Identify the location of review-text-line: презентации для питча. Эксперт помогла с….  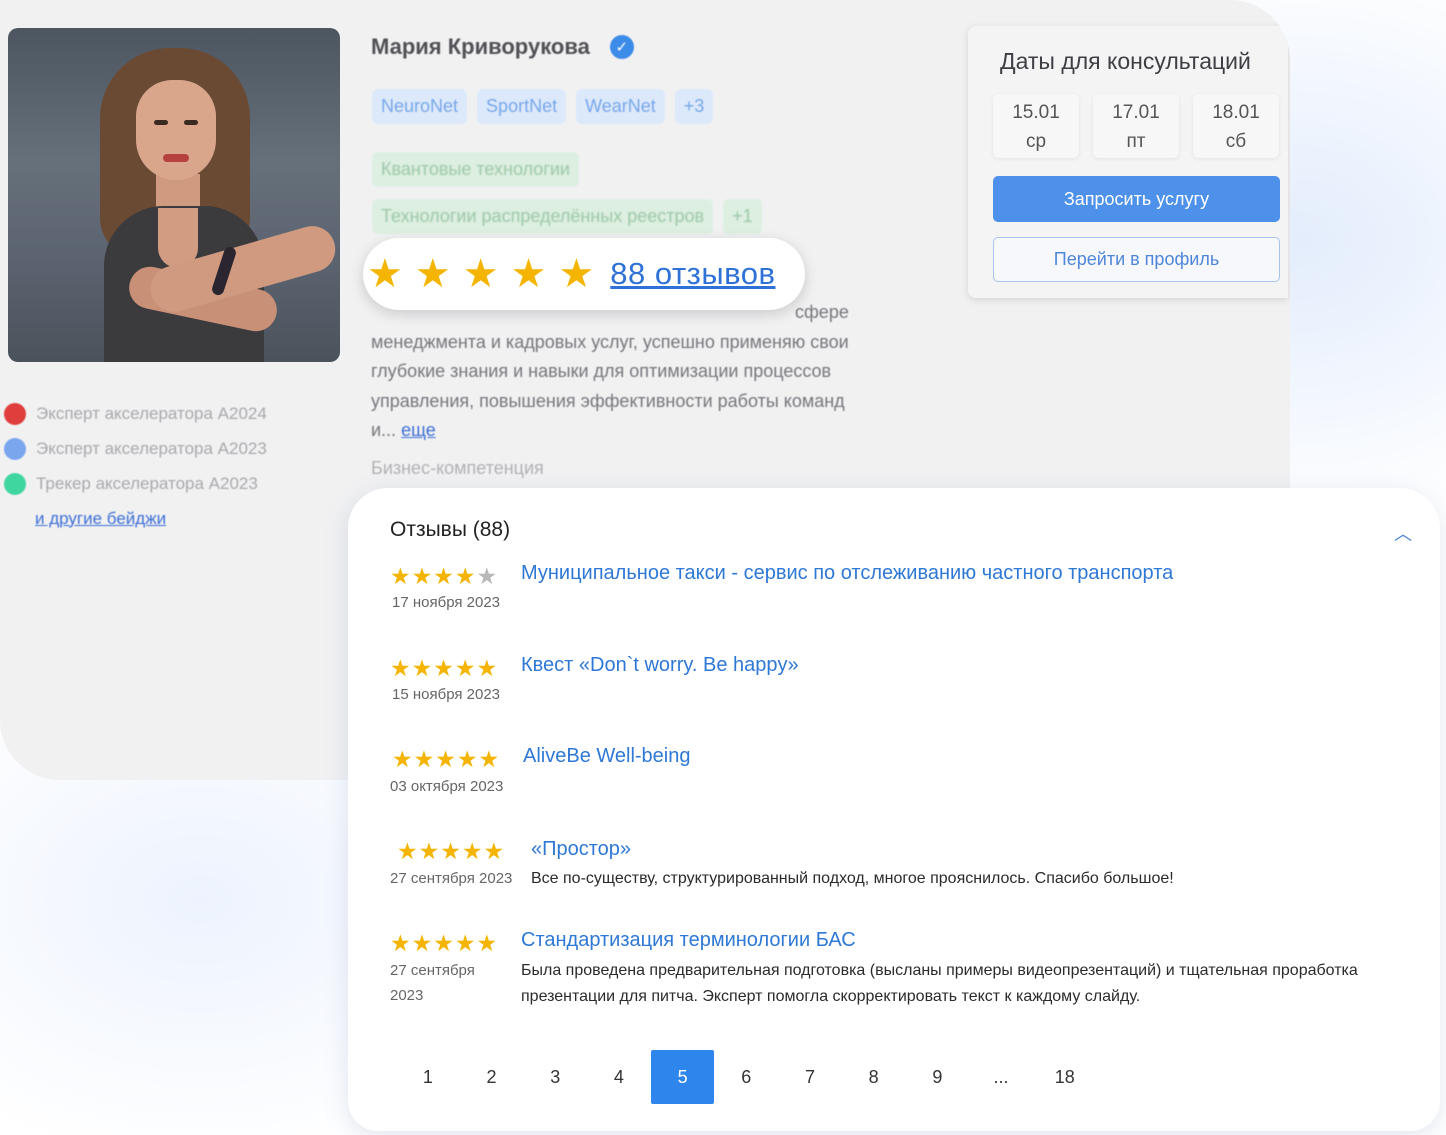
(831, 996).